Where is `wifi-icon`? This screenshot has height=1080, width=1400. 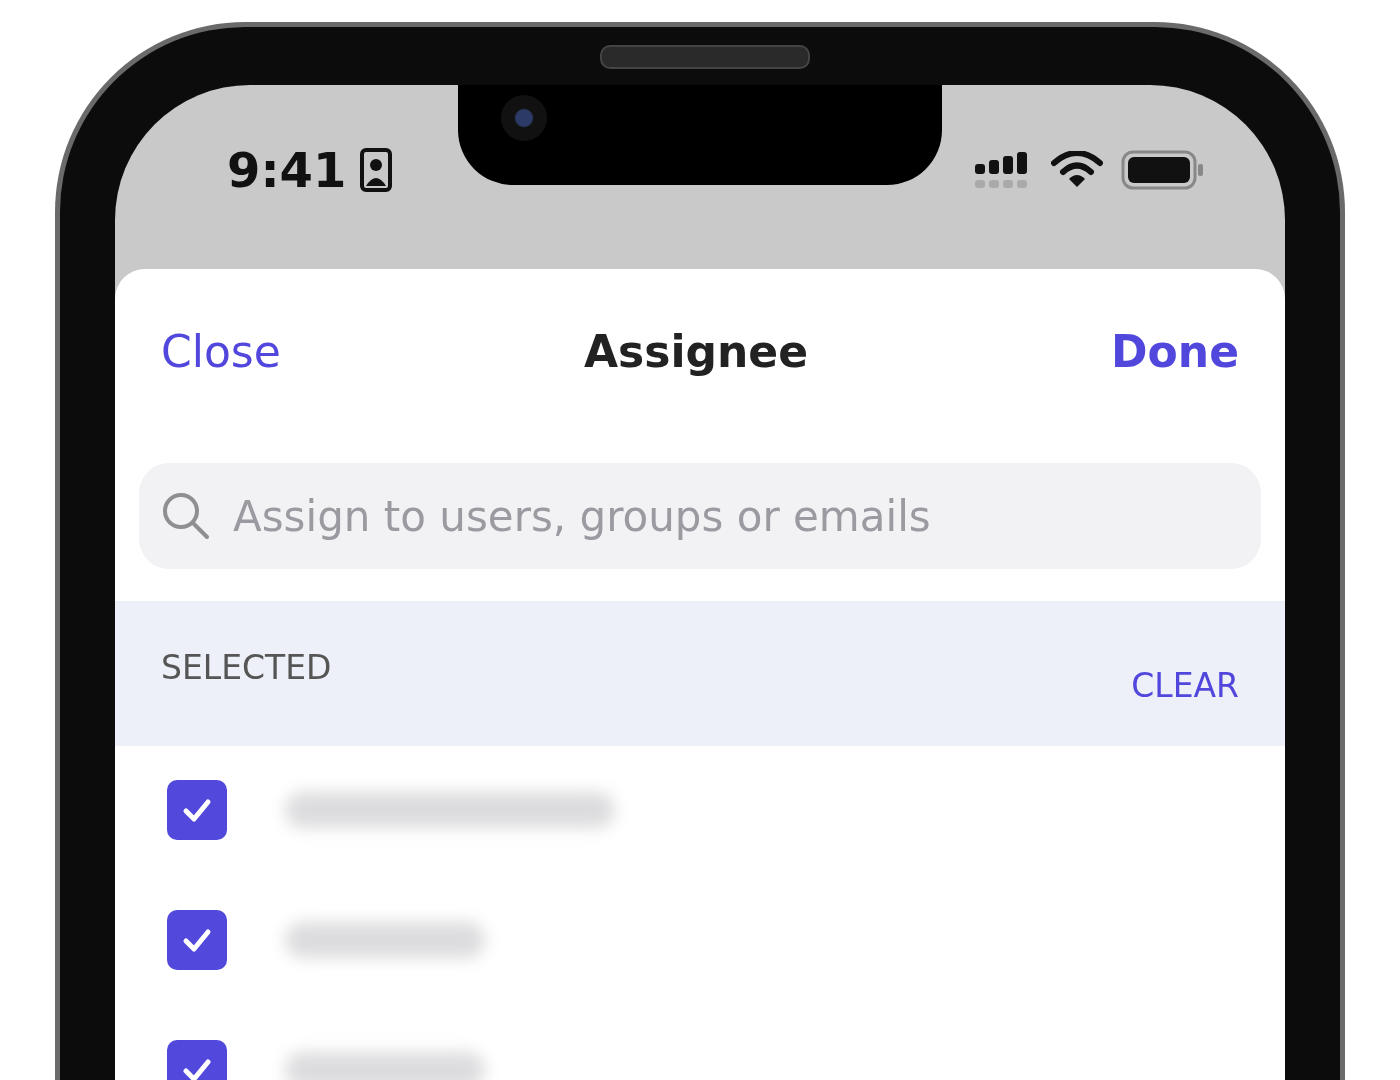 wifi-icon is located at coordinates (1077, 170).